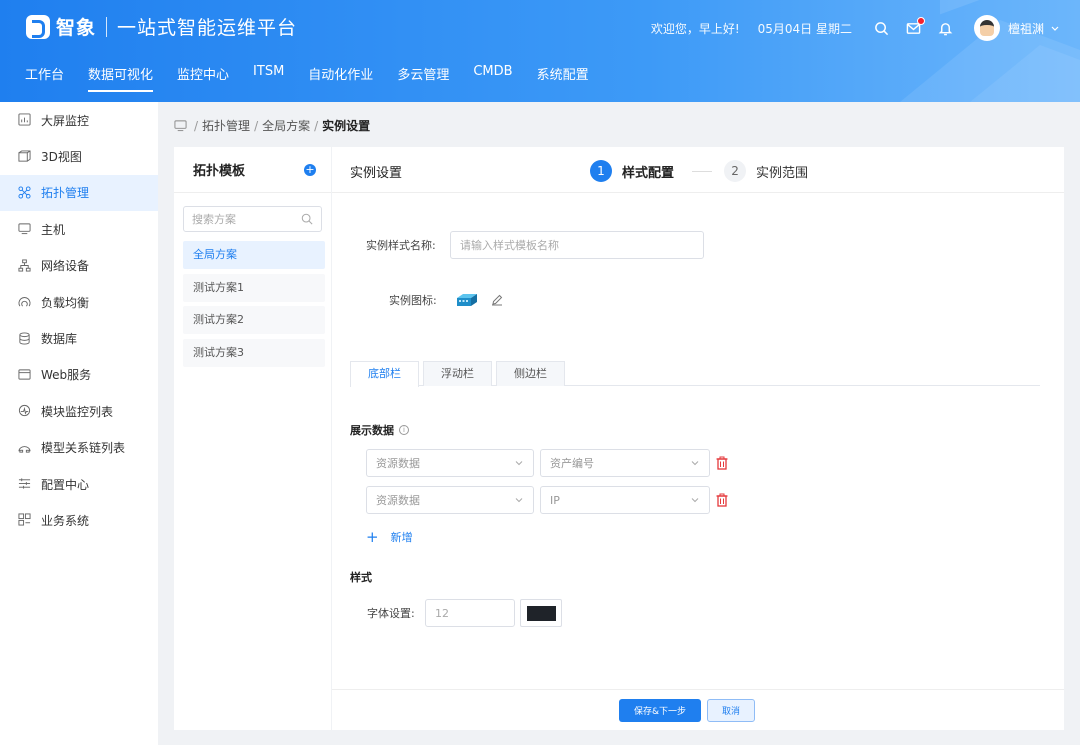  I want to click on source-select-2: 资源数据, so click(450, 500).